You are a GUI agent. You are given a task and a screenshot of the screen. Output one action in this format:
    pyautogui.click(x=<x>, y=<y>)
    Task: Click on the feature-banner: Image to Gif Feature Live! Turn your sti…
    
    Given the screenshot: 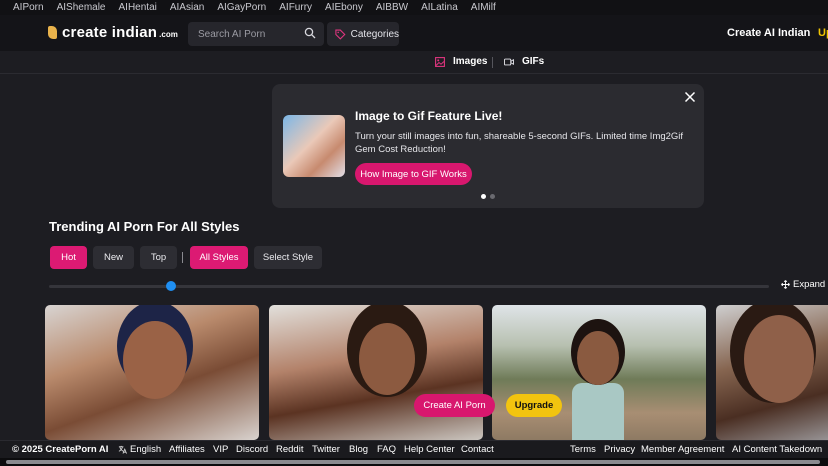 What is the action you would take?
    pyautogui.click(x=488, y=146)
    